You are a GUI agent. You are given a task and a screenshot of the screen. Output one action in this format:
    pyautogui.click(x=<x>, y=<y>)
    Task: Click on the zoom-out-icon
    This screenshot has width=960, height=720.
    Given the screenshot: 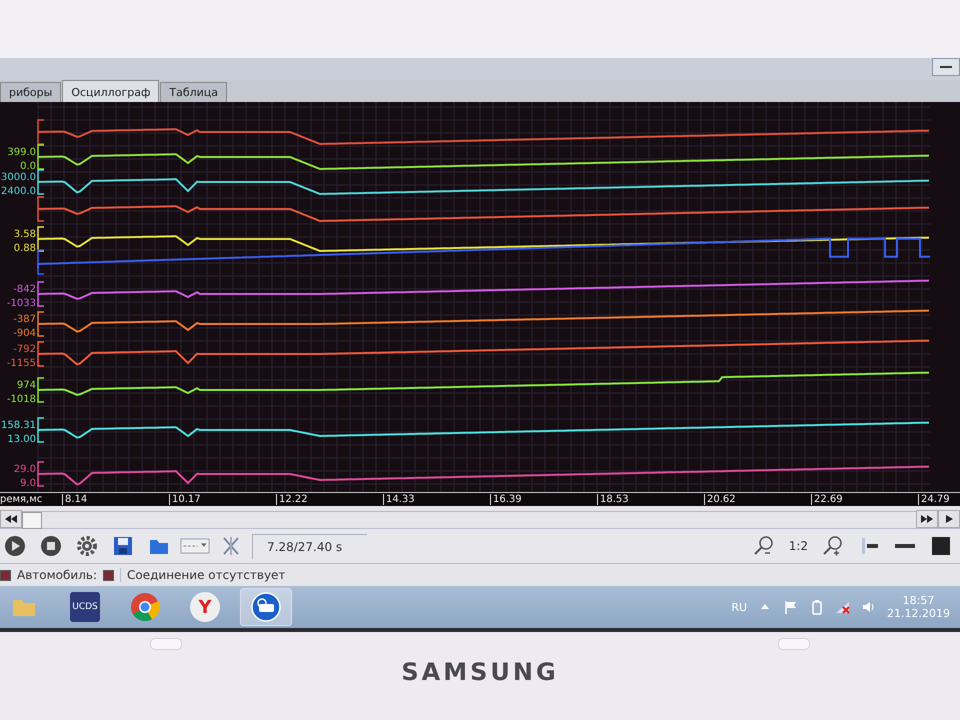 What is the action you would take?
    pyautogui.click(x=763, y=546)
    